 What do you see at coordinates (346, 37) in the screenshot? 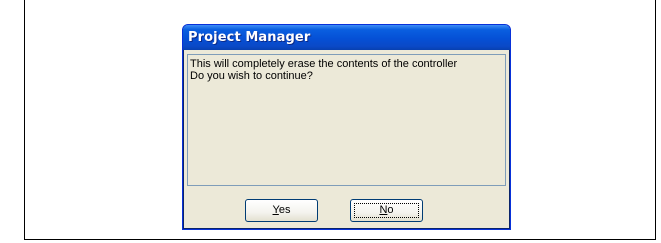
I see `dialog-titlebar: Project Manager` at bounding box center [346, 37].